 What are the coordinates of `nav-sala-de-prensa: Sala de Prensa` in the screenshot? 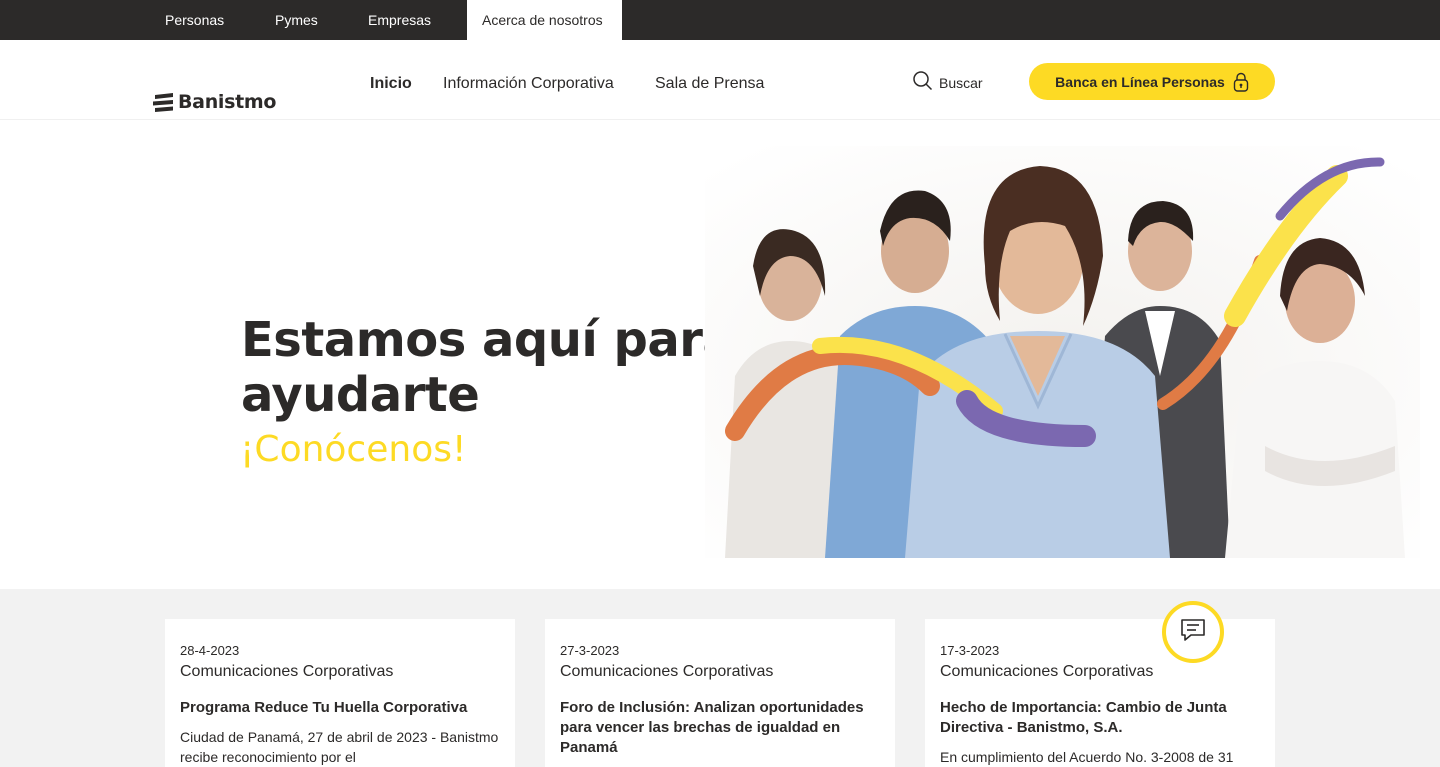 It's located at (709, 84).